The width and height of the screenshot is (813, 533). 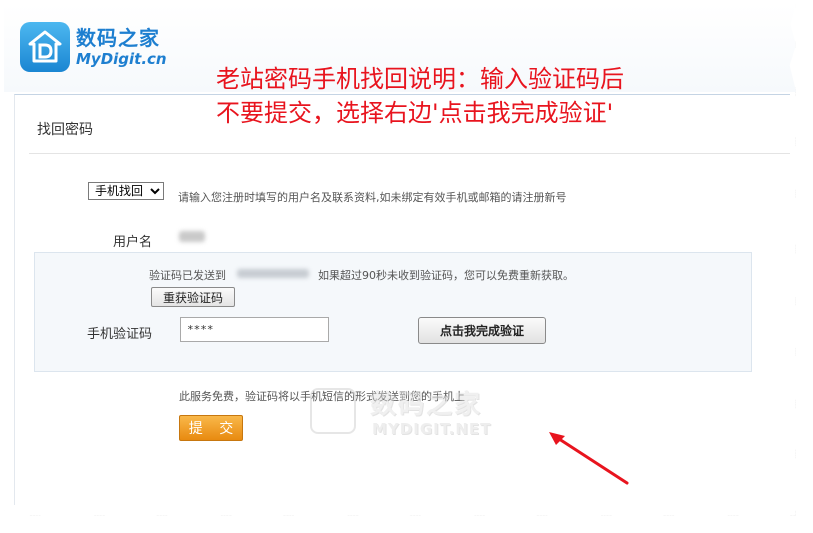 I want to click on watermark: 数码之家 MYDIGIT.NET, so click(x=410, y=412).